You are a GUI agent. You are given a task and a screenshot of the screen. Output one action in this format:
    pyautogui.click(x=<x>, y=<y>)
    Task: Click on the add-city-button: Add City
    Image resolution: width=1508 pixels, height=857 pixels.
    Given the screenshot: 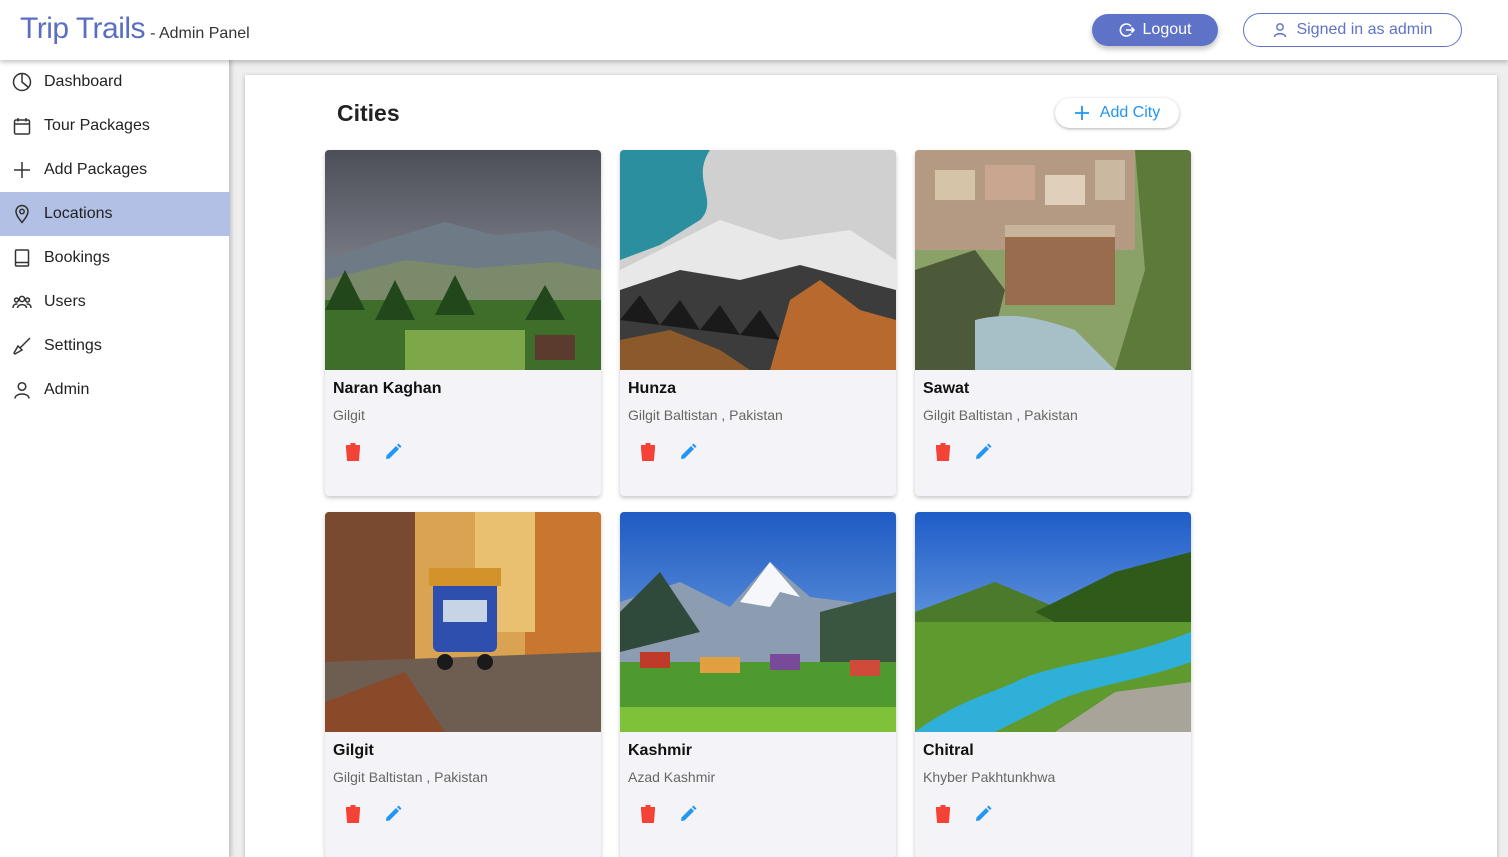 What is the action you would take?
    pyautogui.click(x=1117, y=113)
    